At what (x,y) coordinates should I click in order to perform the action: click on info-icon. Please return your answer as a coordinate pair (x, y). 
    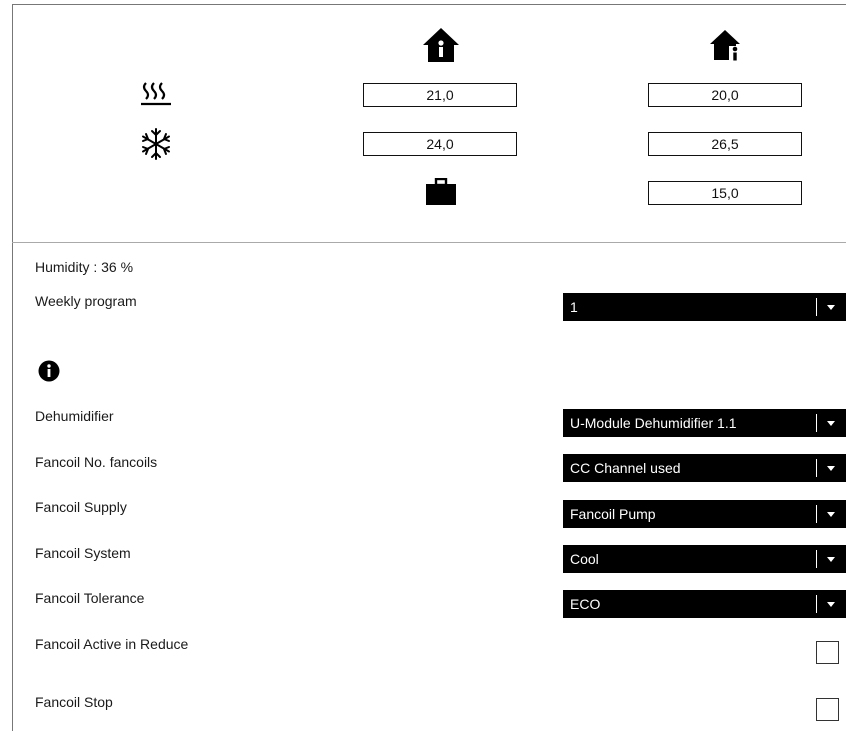
    Looking at the image, I should click on (49, 371).